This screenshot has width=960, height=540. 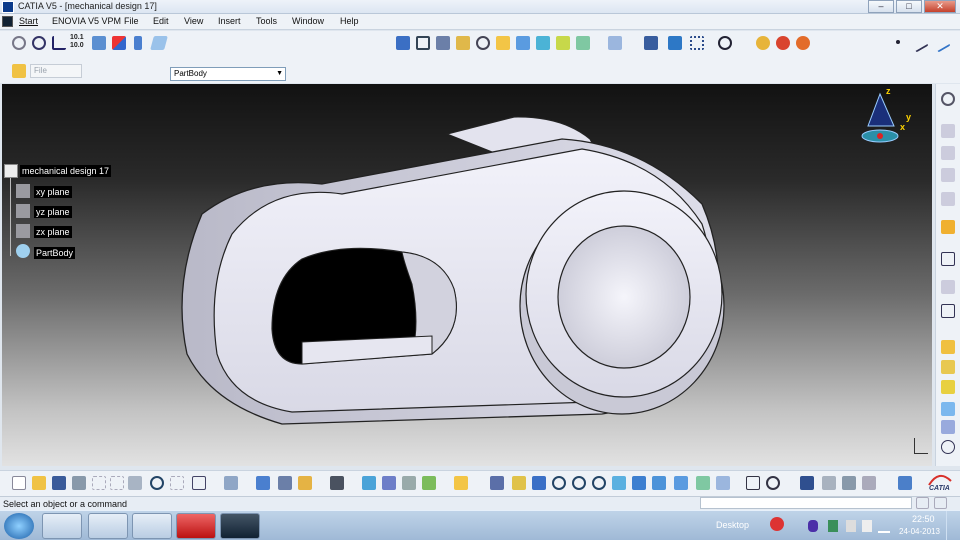 What do you see at coordinates (659, 483) in the screenshot?
I see `iso-cube-icon` at bounding box center [659, 483].